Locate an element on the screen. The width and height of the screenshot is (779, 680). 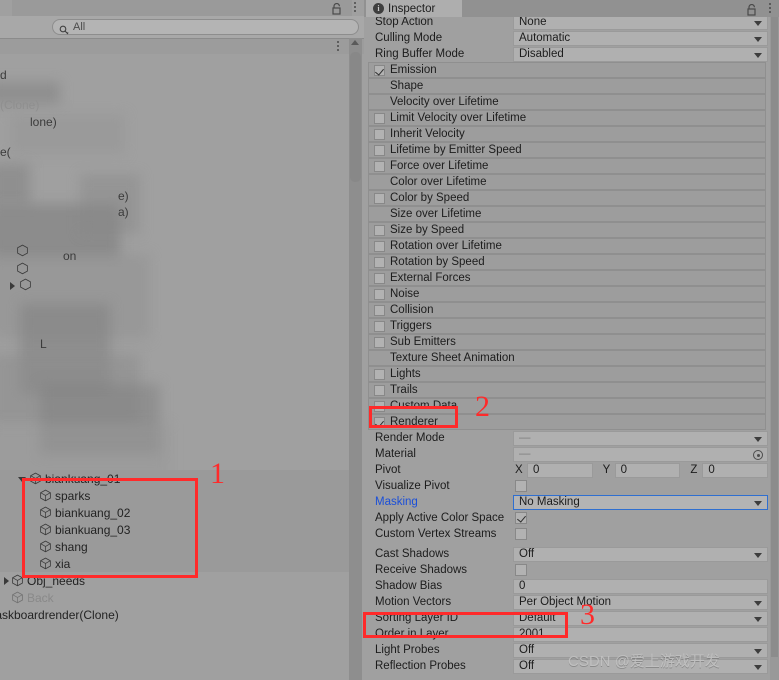
module-row-collision: Collision is located at coordinates (567, 310).